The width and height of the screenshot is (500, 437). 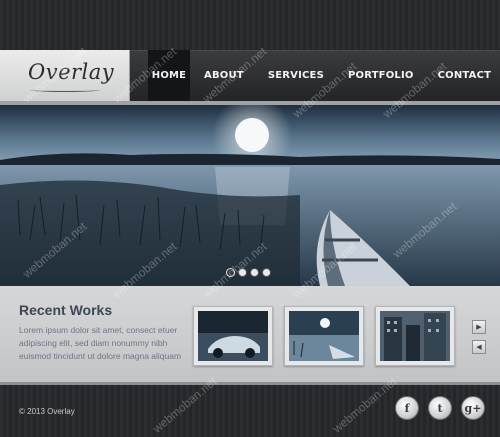 I want to click on recent-works-title: Recent Works, so click(x=66, y=310).